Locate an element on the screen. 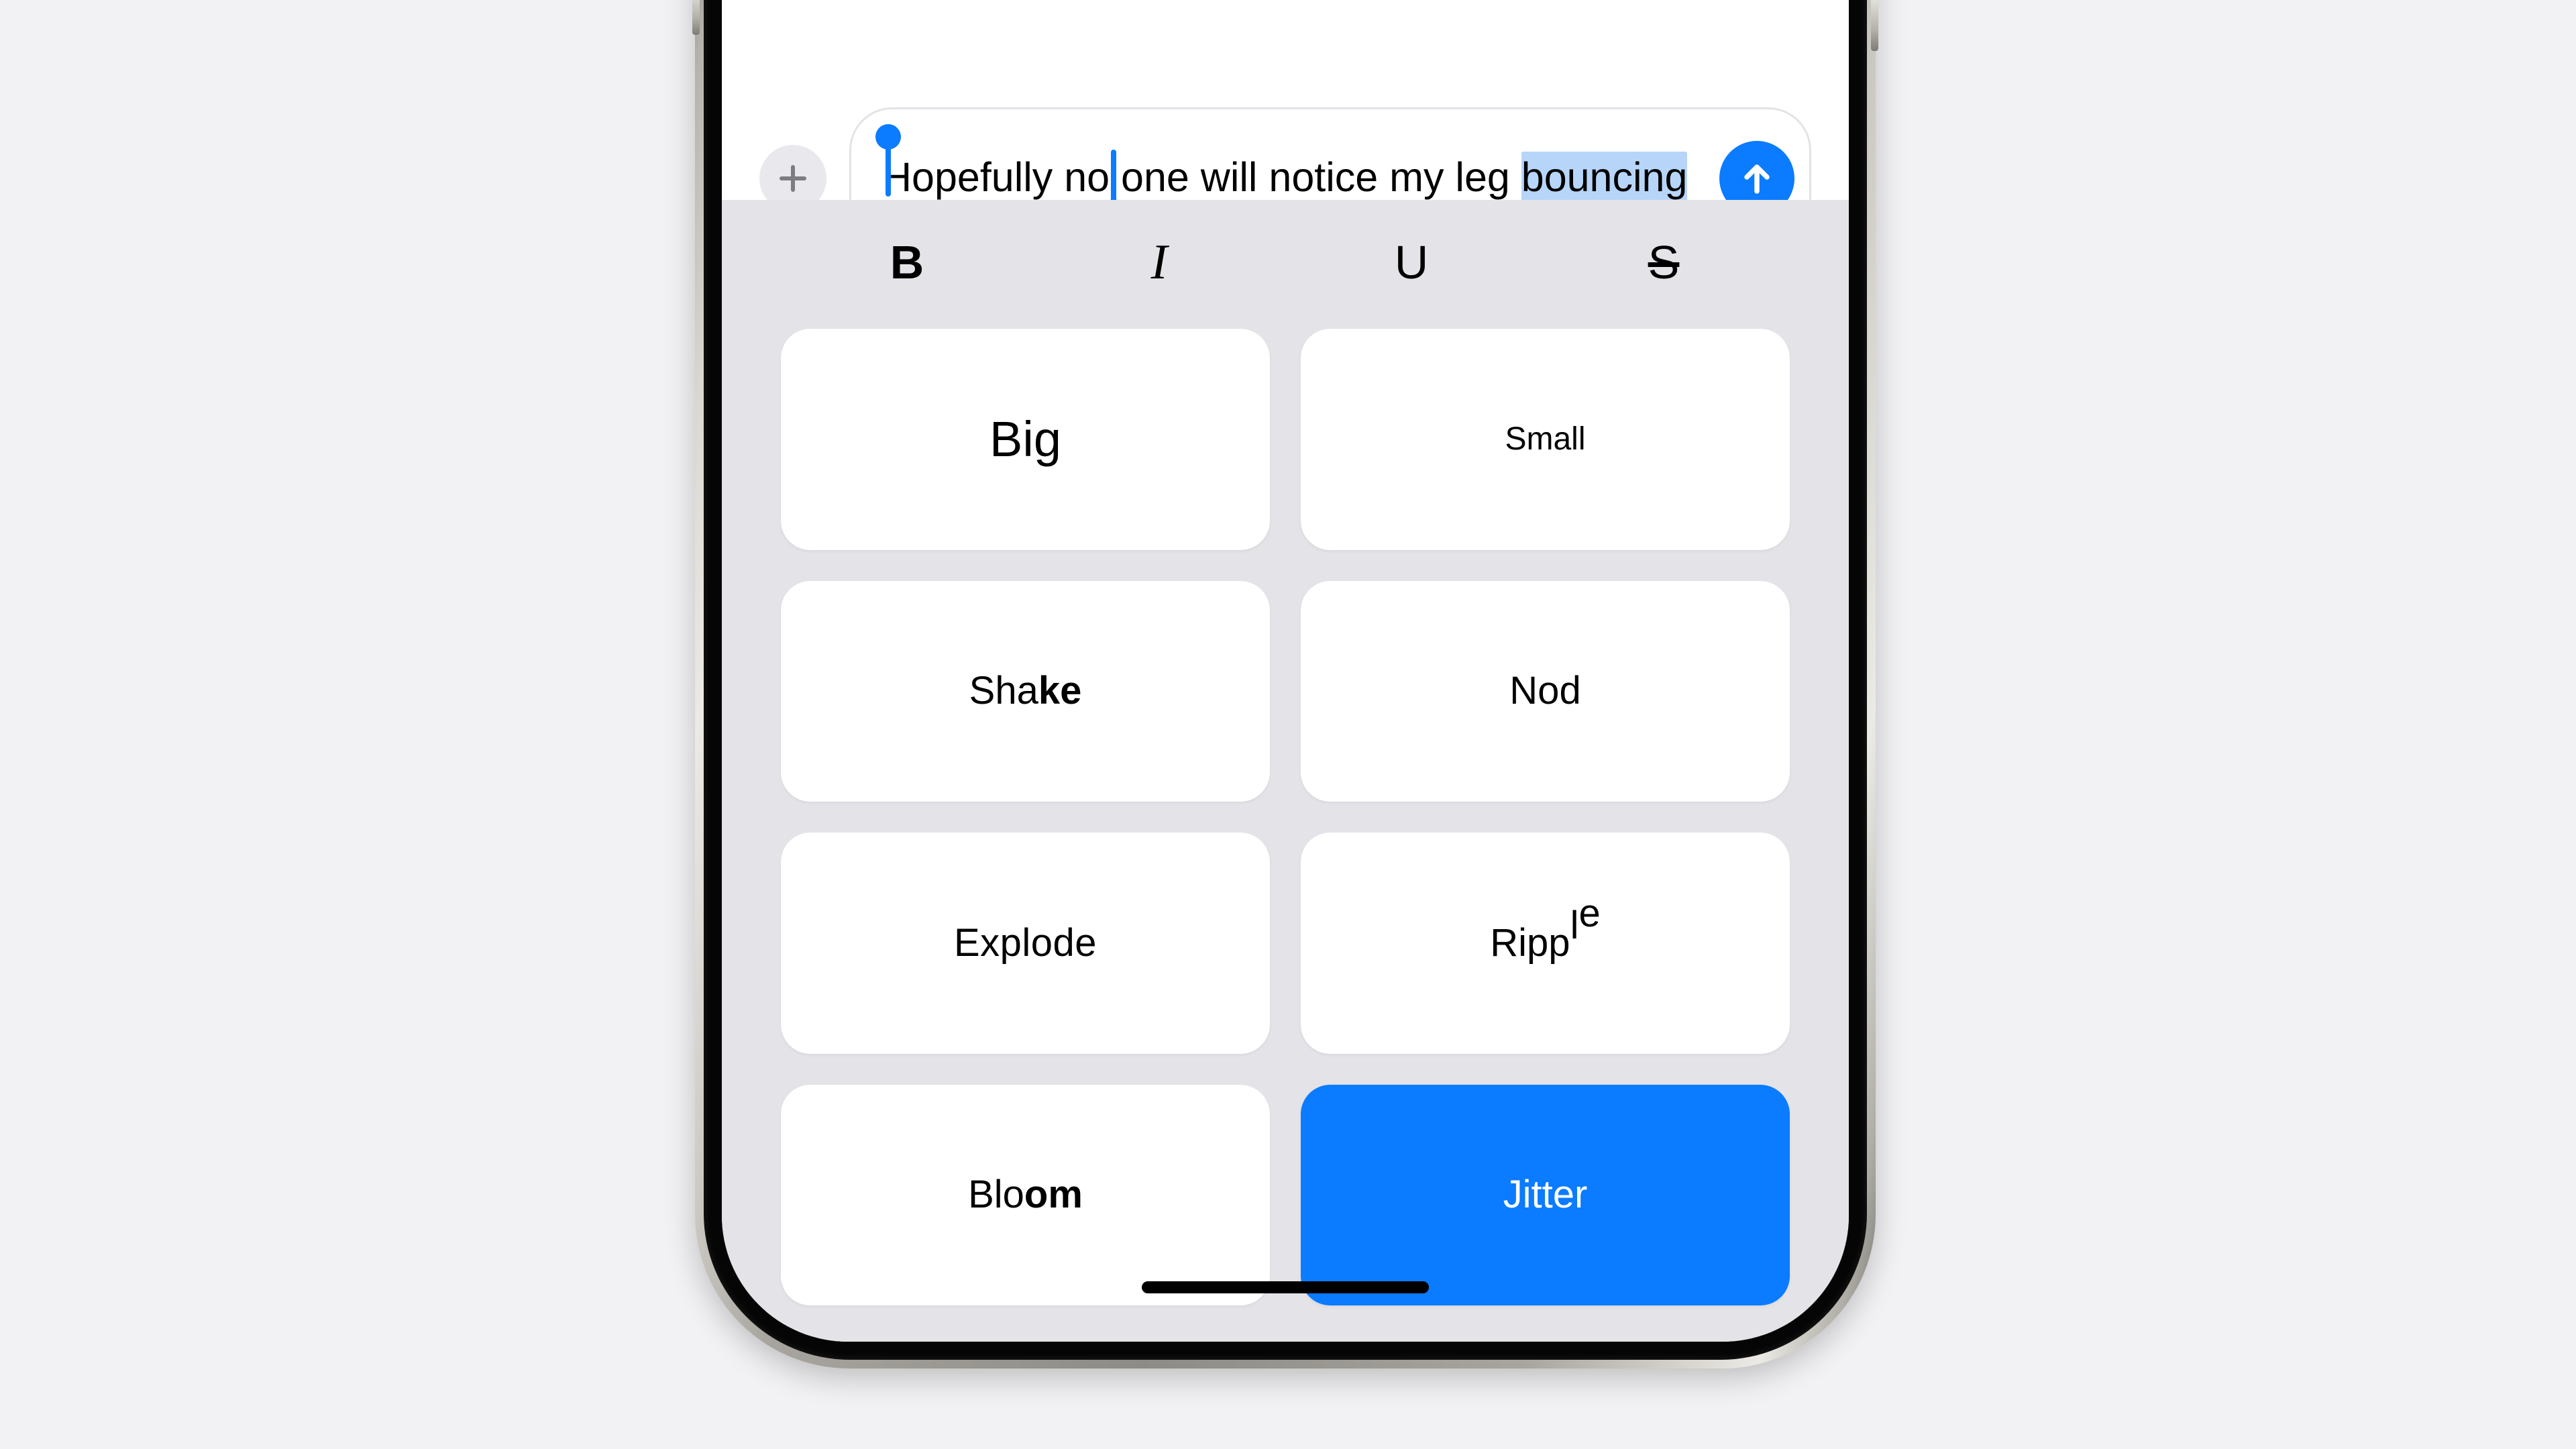  text-effect-jitter: Jitter is located at coordinates (1545, 1194).